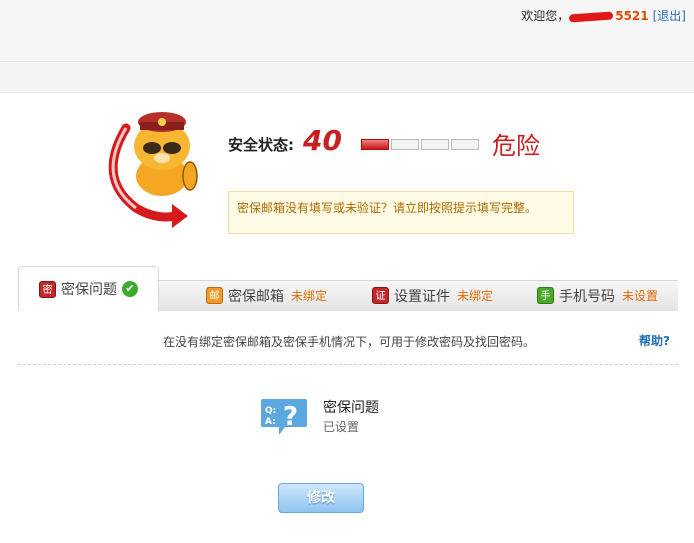 This screenshot has width=694, height=543. I want to click on user-greeting: 欢迎您， 5521 [退出], so click(603, 15).